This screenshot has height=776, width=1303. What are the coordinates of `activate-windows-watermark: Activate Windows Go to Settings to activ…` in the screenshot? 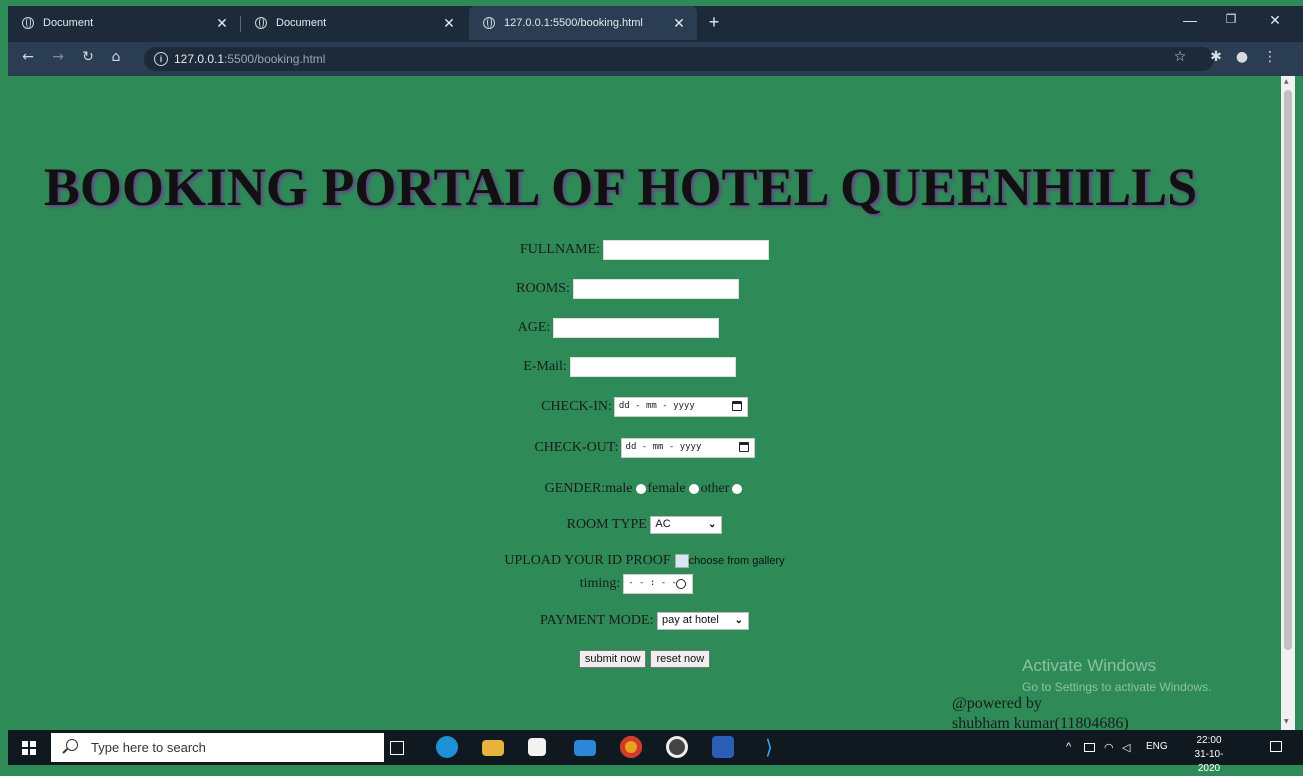 It's located at (1116, 675).